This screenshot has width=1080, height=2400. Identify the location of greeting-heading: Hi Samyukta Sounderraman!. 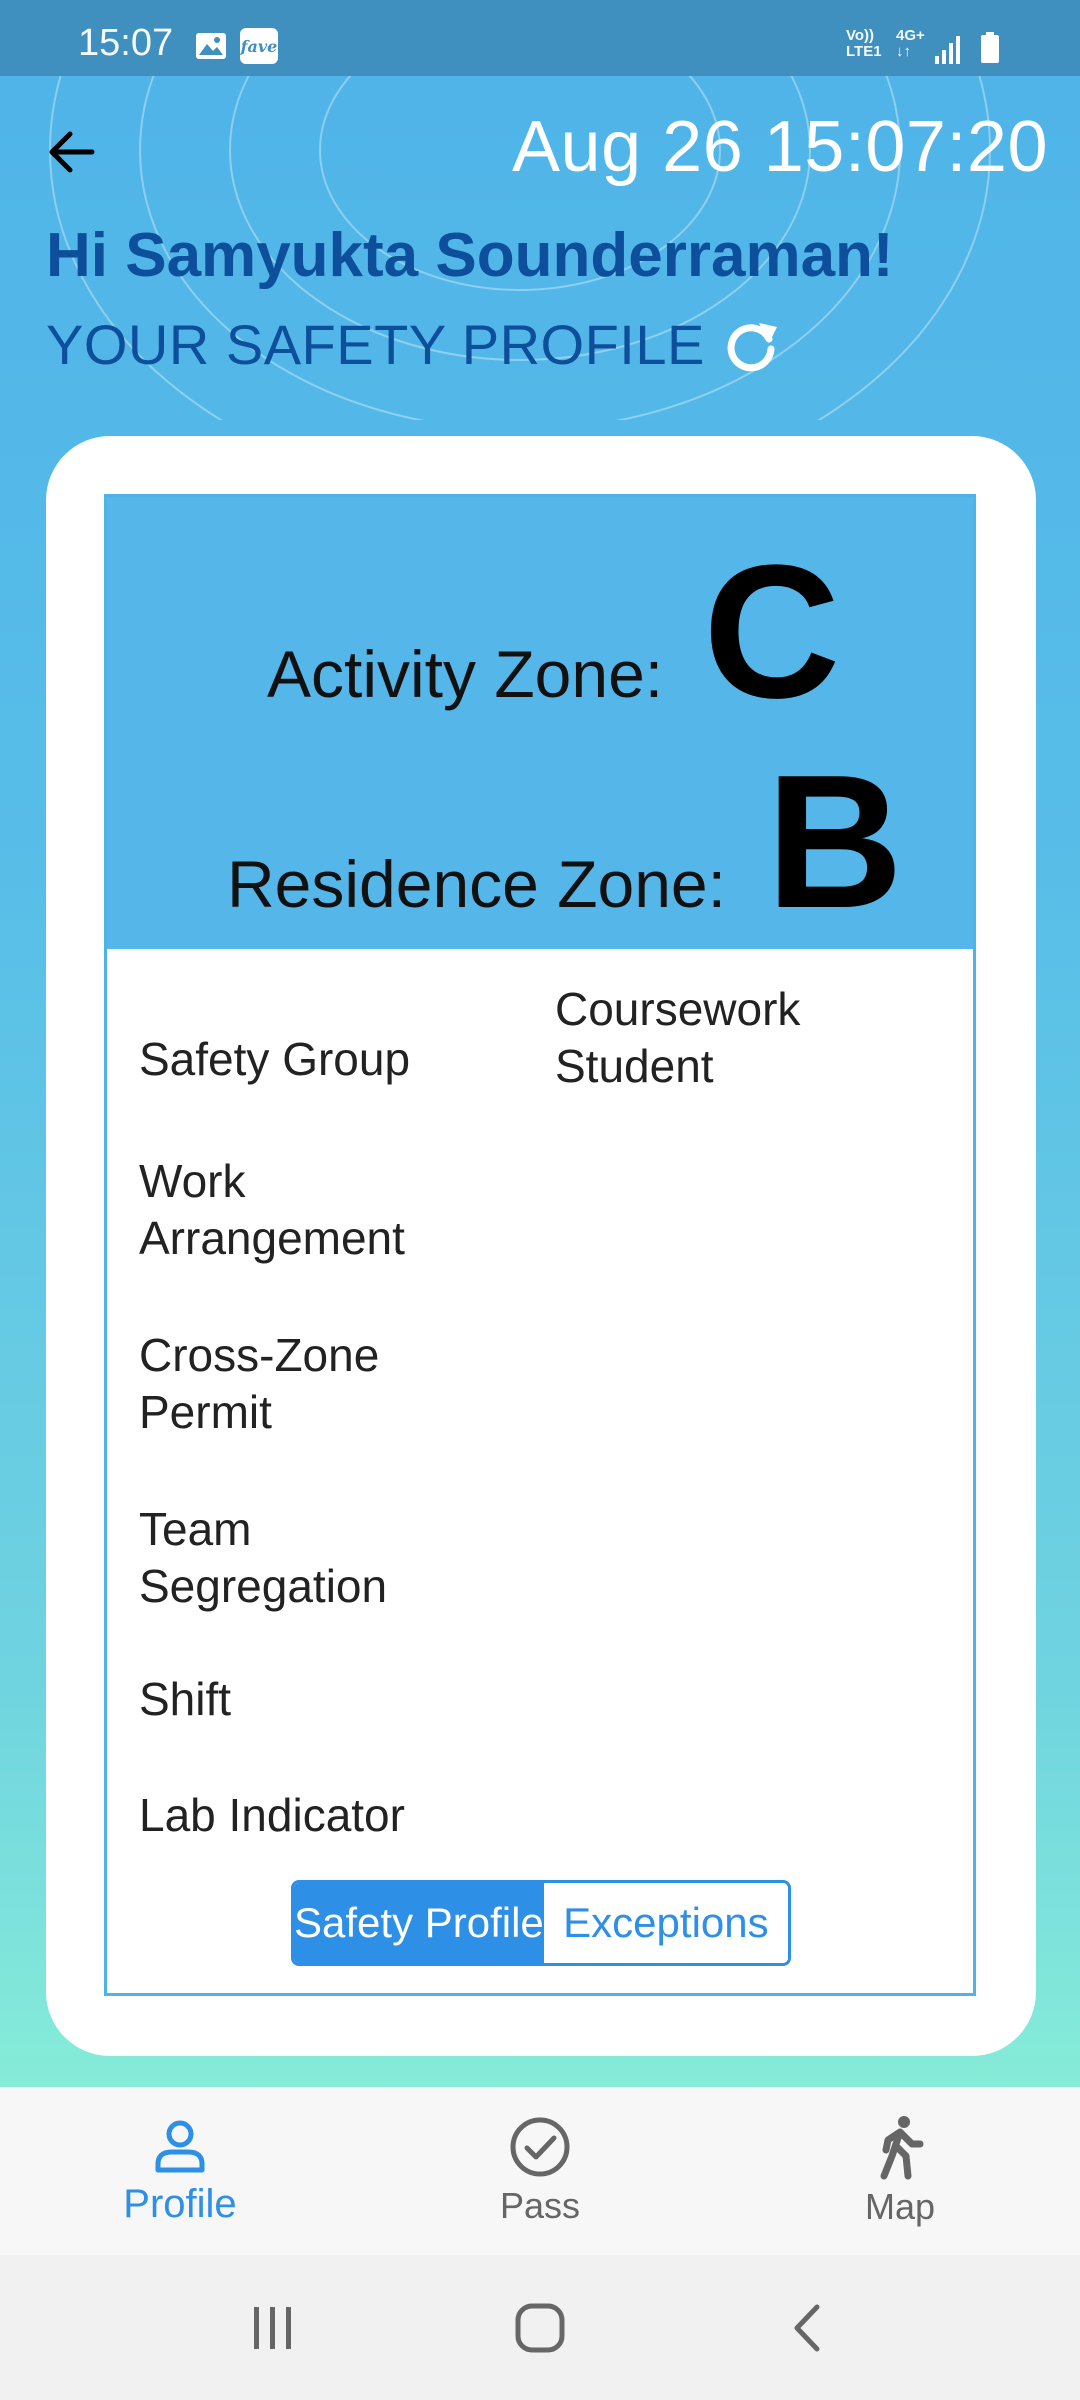
(470, 255).